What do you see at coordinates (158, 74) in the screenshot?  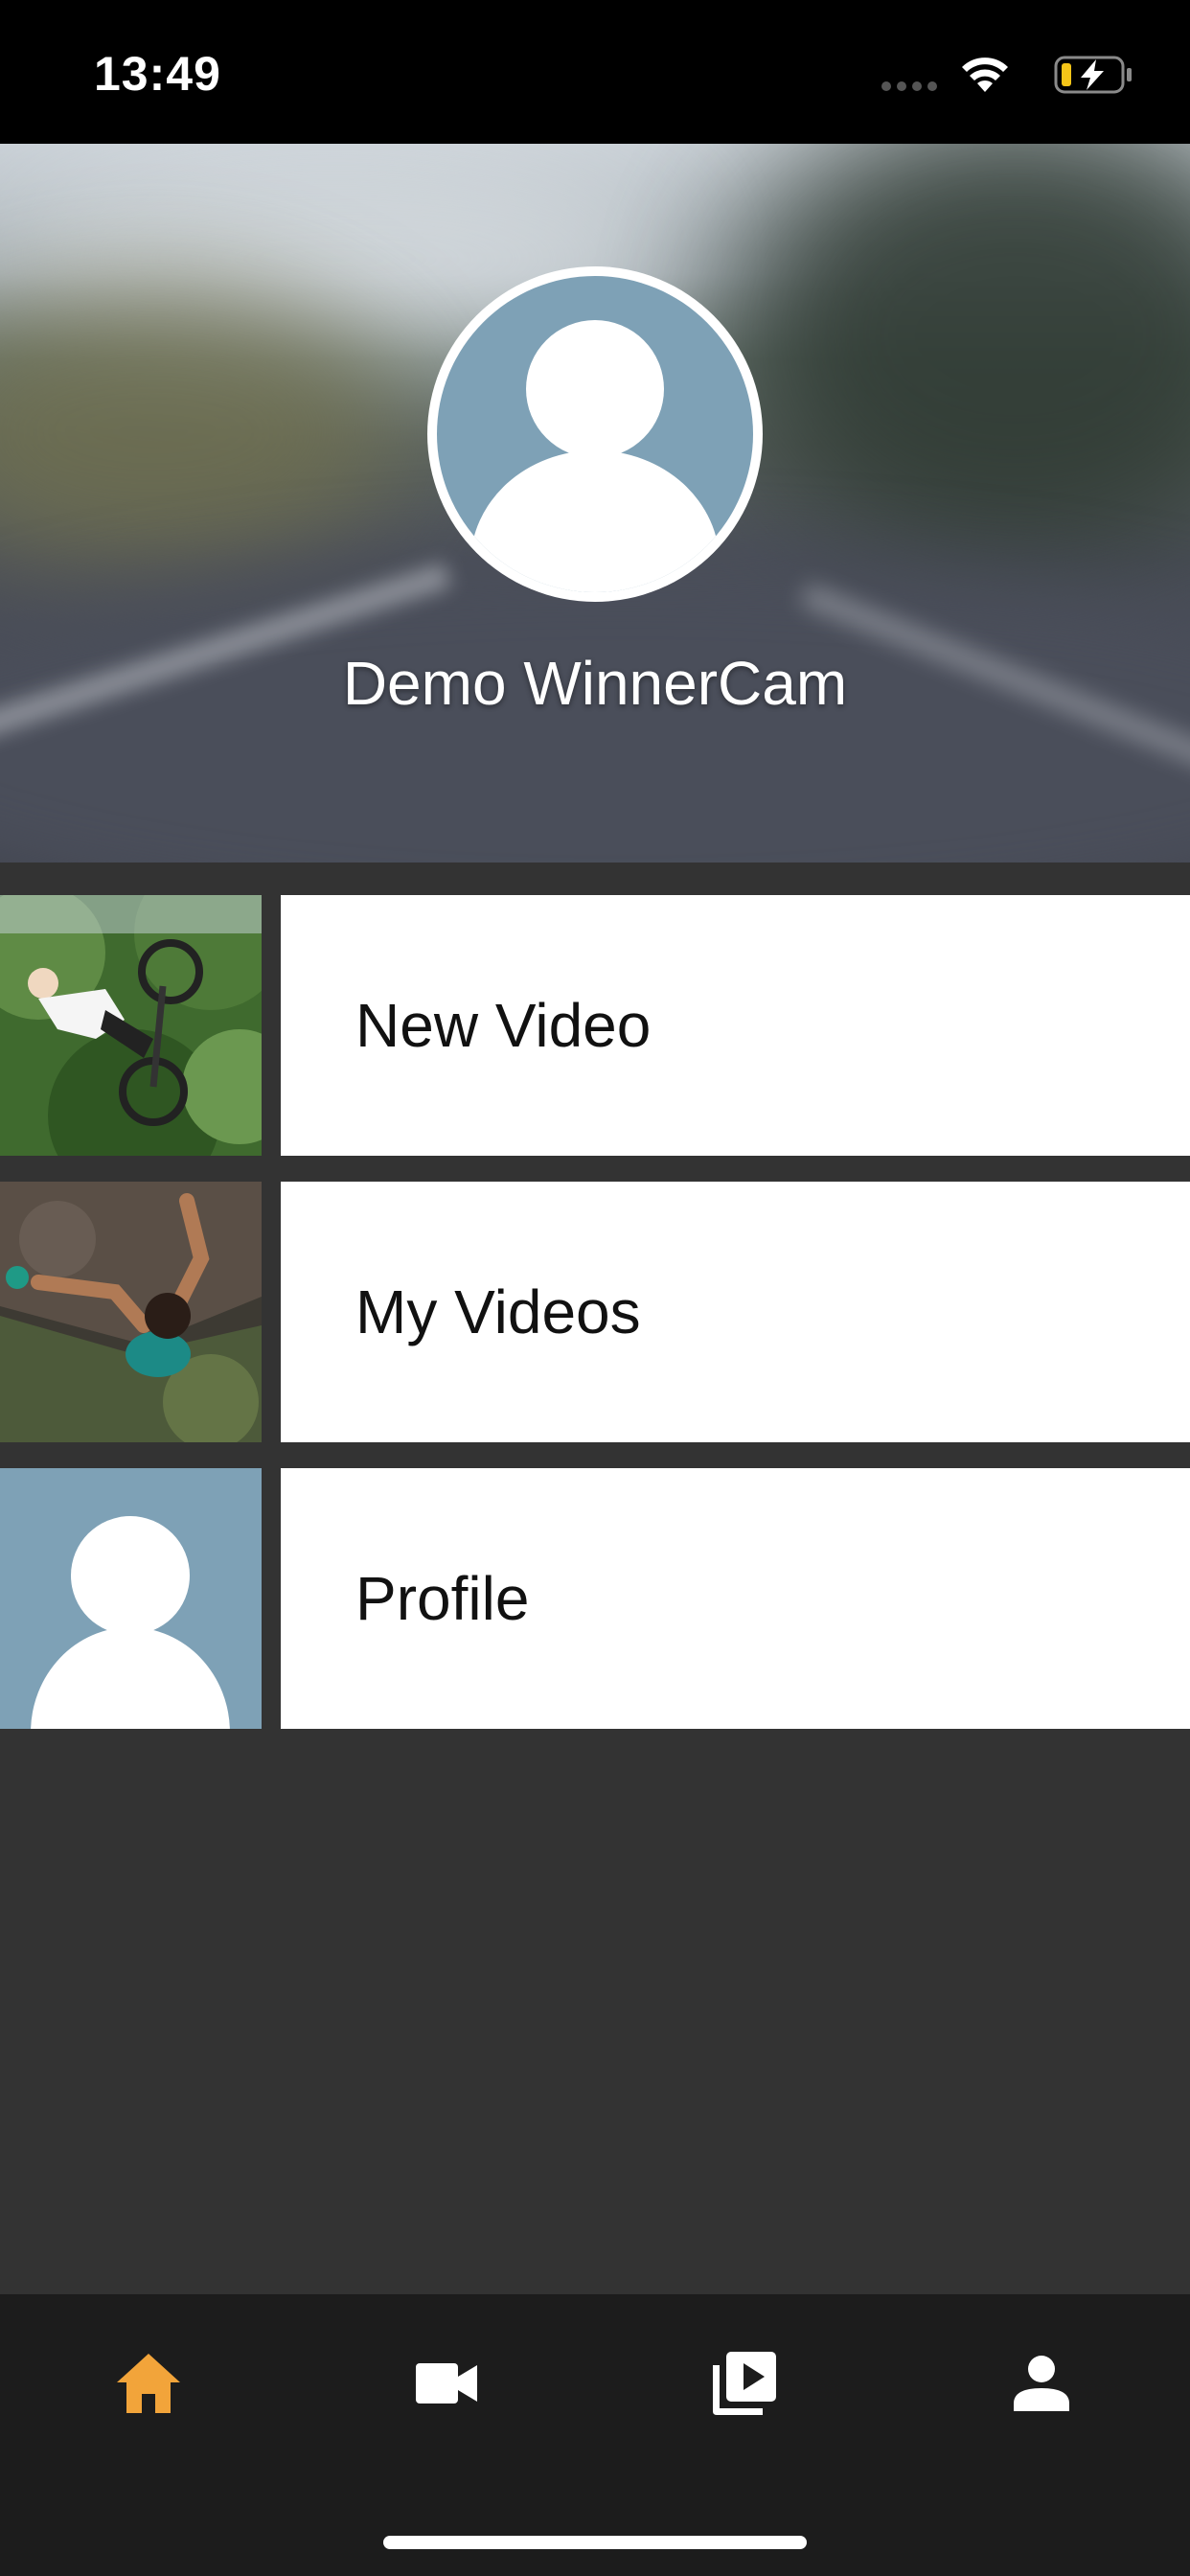 I see `status-time: 13:49` at bounding box center [158, 74].